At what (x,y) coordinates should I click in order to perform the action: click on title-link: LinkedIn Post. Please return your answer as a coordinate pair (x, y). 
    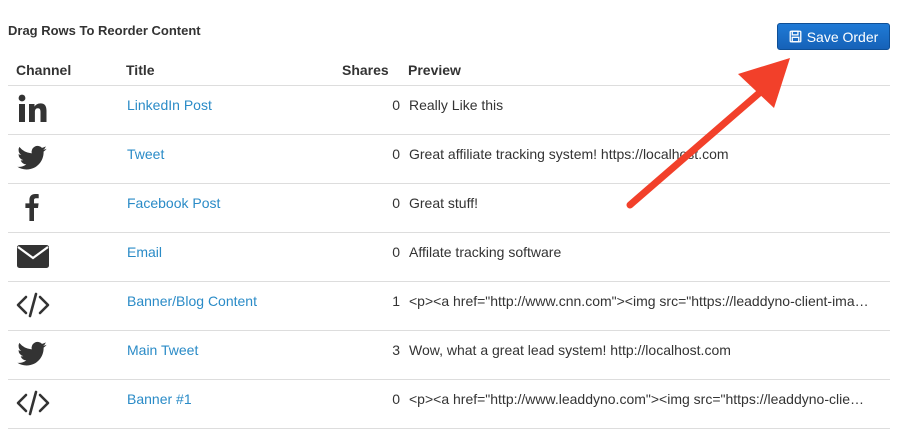
    Looking at the image, I should click on (169, 105).